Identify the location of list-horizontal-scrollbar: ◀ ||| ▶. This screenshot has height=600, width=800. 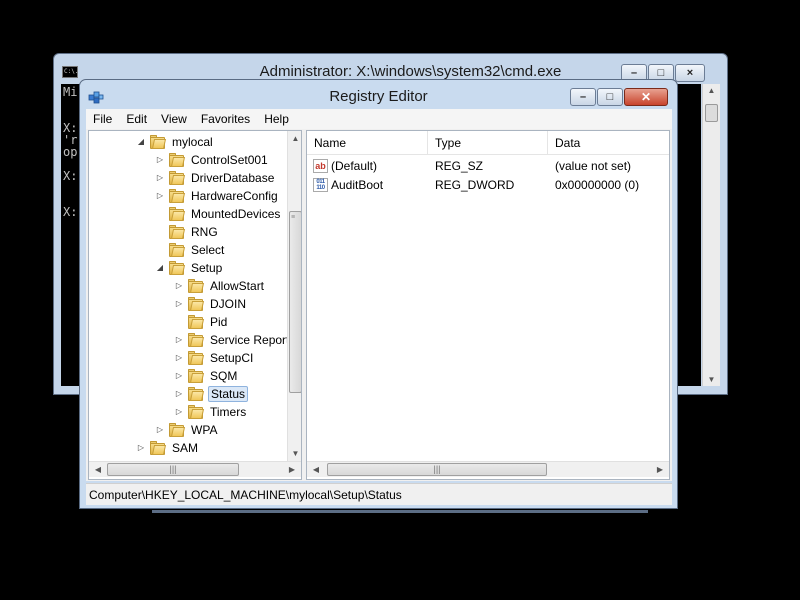
(488, 469).